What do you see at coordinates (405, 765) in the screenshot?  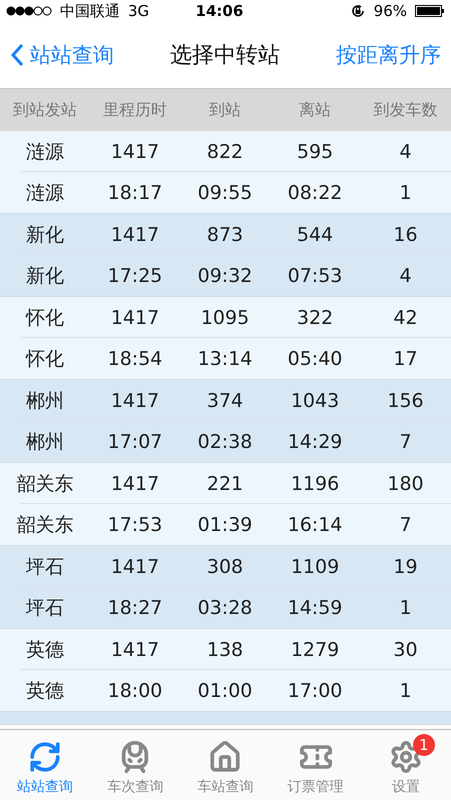 I see `tab-item: 设置 1` at bounding box center [405, 765].